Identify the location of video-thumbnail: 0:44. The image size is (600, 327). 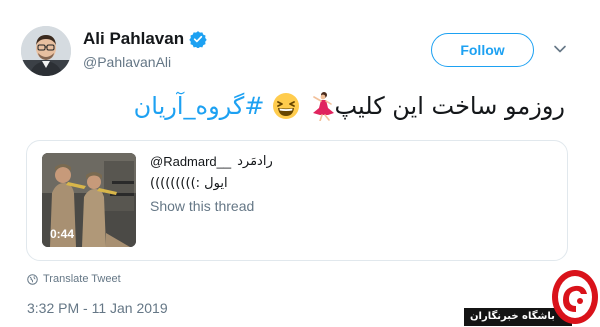
(89, 200).